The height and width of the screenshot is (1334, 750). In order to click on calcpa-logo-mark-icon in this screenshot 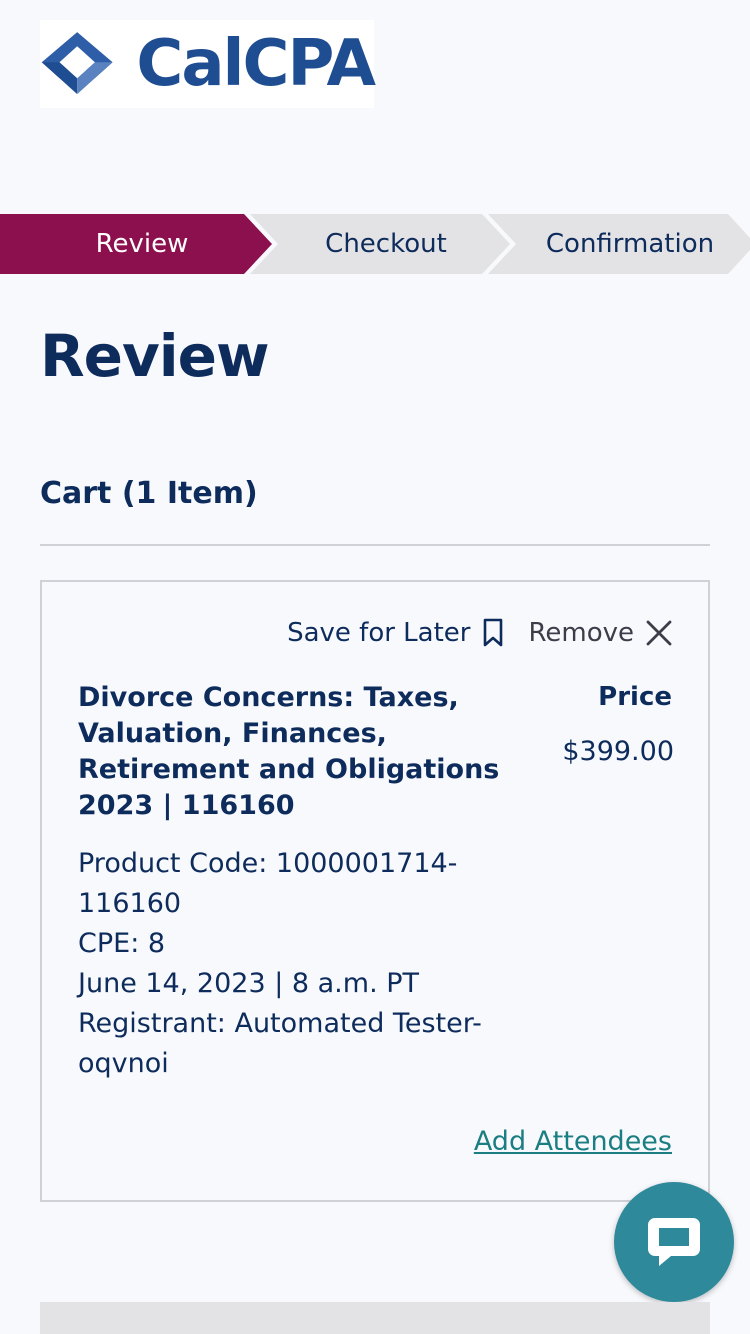, I will do `click(77, 63)`.